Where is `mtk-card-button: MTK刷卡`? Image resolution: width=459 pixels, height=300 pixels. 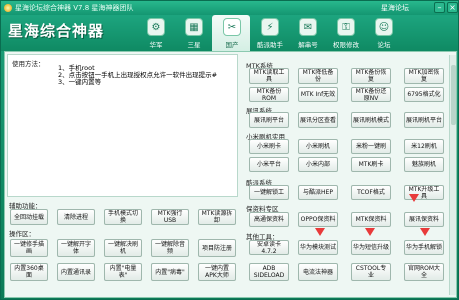
mtk-card-button: MTK刷卡 is located at coordinates (371, 164).